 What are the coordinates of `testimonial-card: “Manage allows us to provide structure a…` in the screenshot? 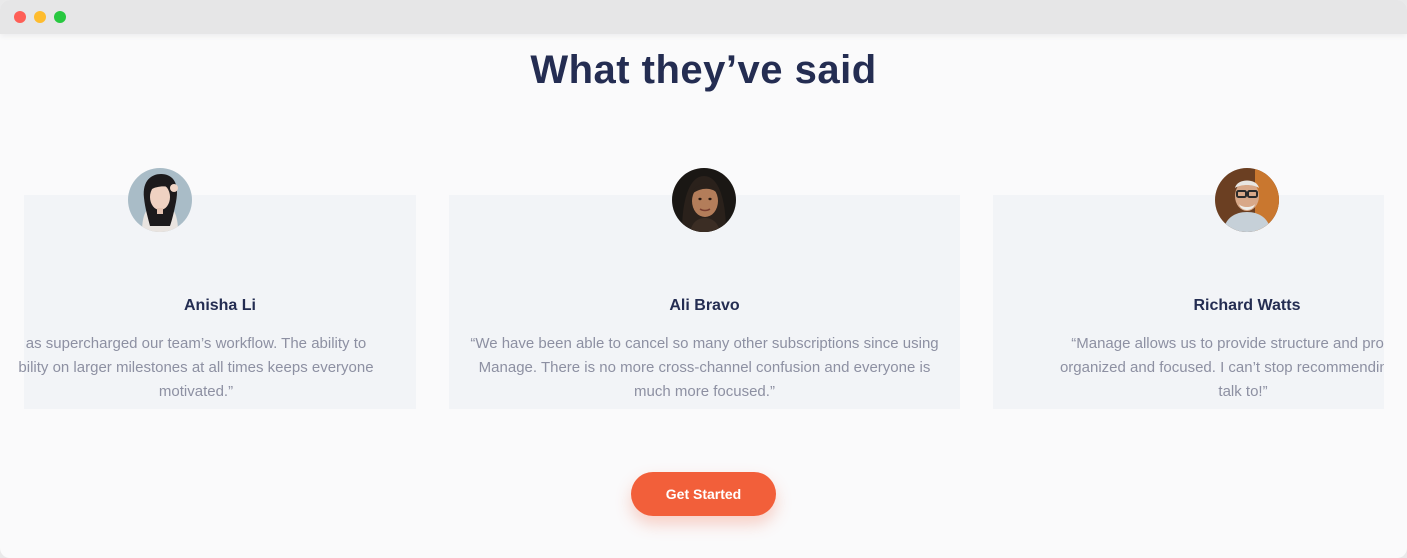 It's located at (1188, 302).